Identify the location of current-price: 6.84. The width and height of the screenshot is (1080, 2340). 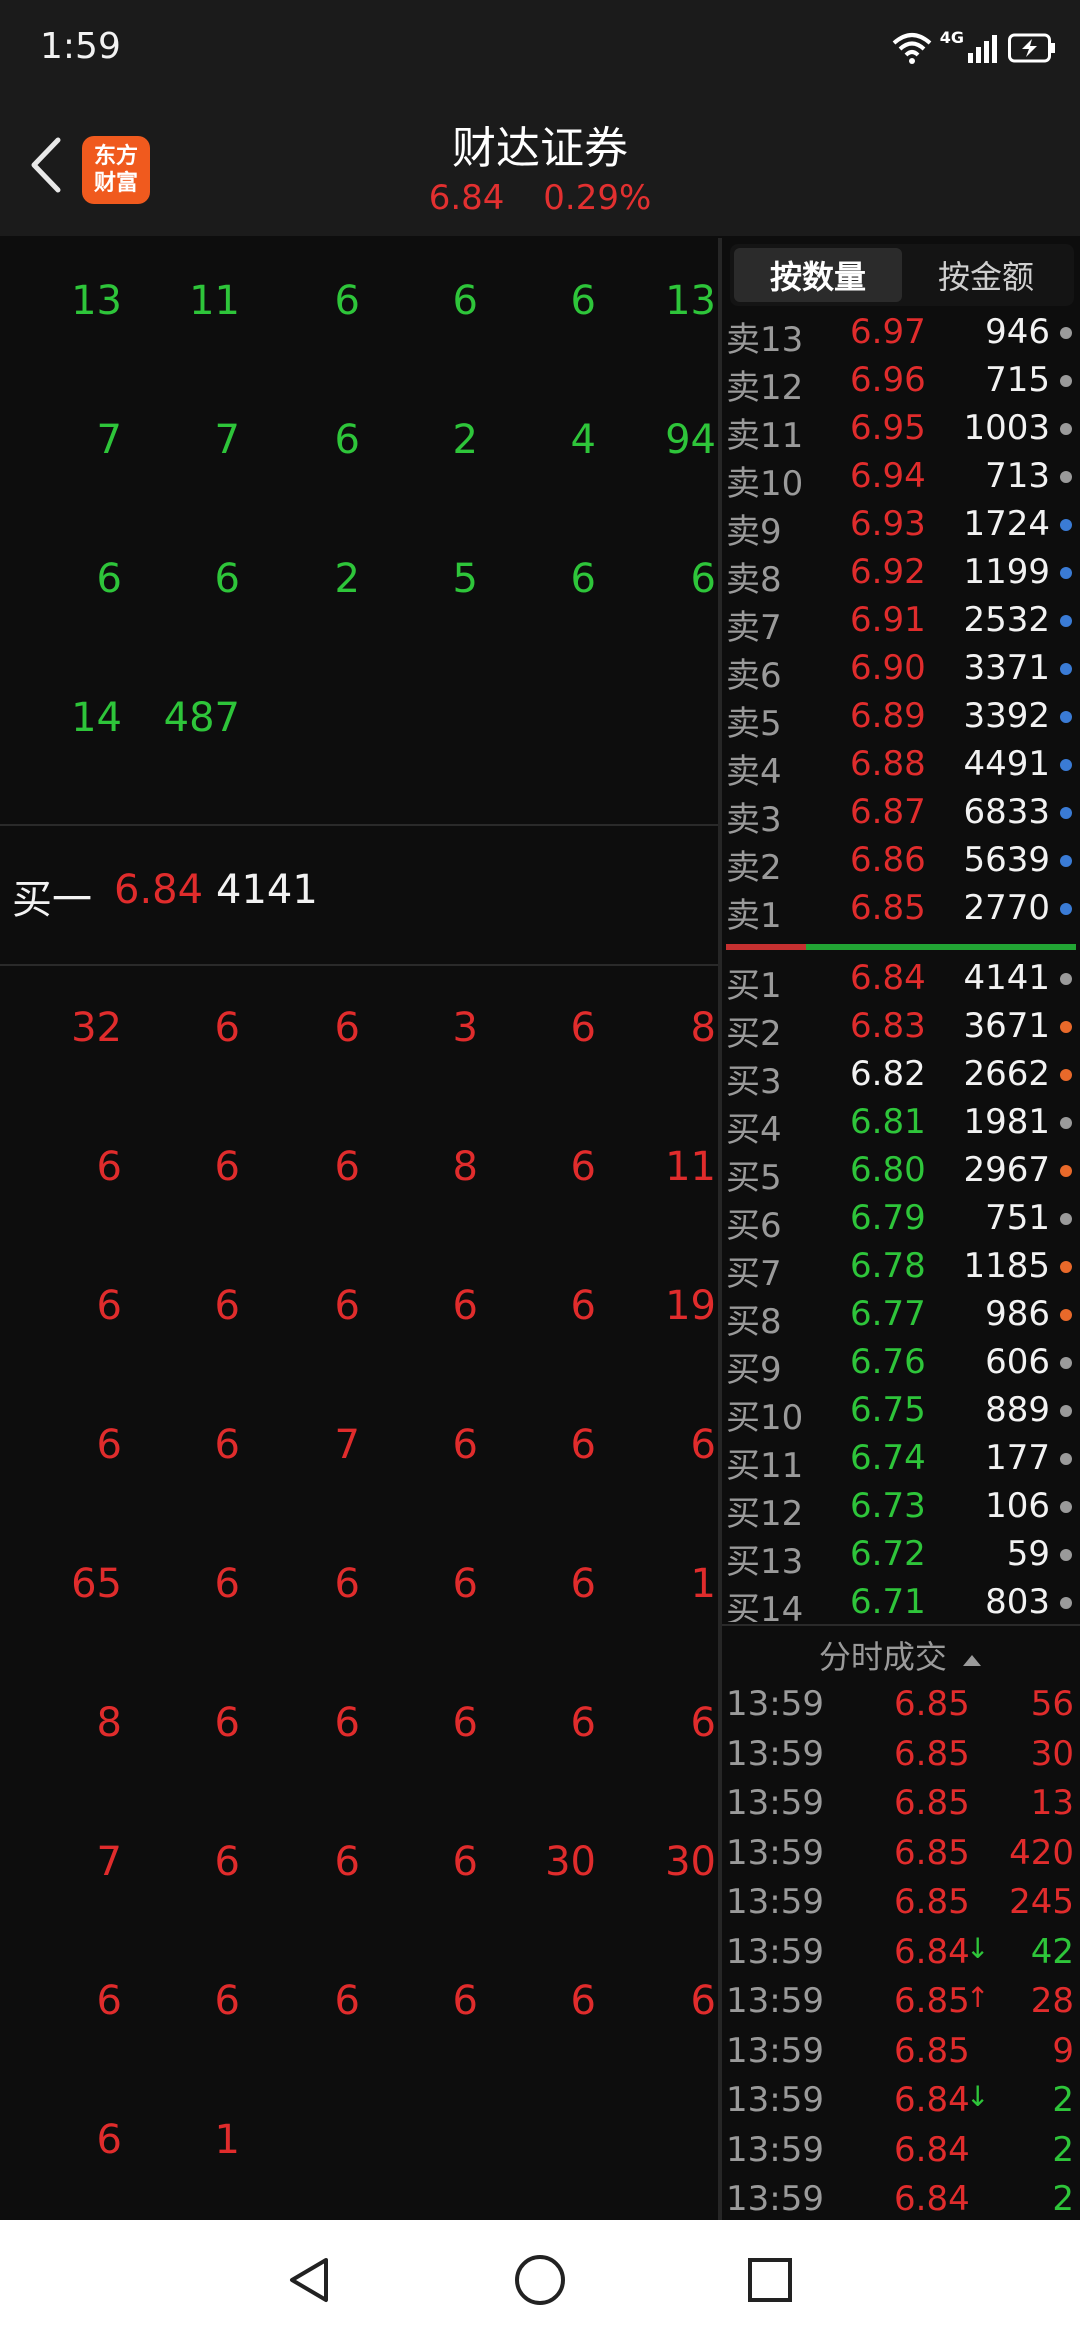
(466, 198).